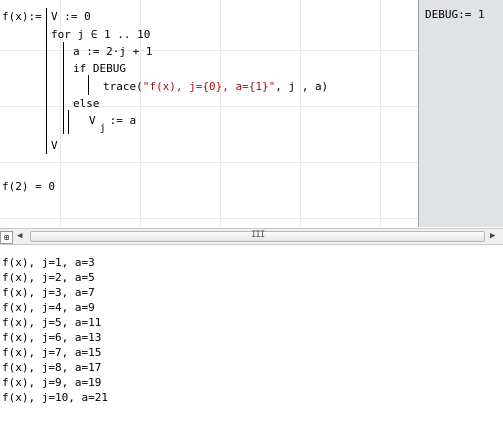 This screenshot has height=422, width=503. I want to click on trace-line: f(x), j=9, a=19, so click(52, 382).